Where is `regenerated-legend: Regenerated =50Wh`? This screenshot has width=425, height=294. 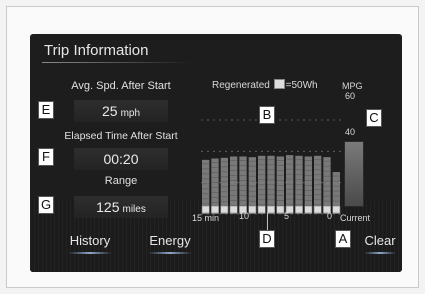
regenerated-legend: Regenerated =50Wh is located at coordinates (265, 85).